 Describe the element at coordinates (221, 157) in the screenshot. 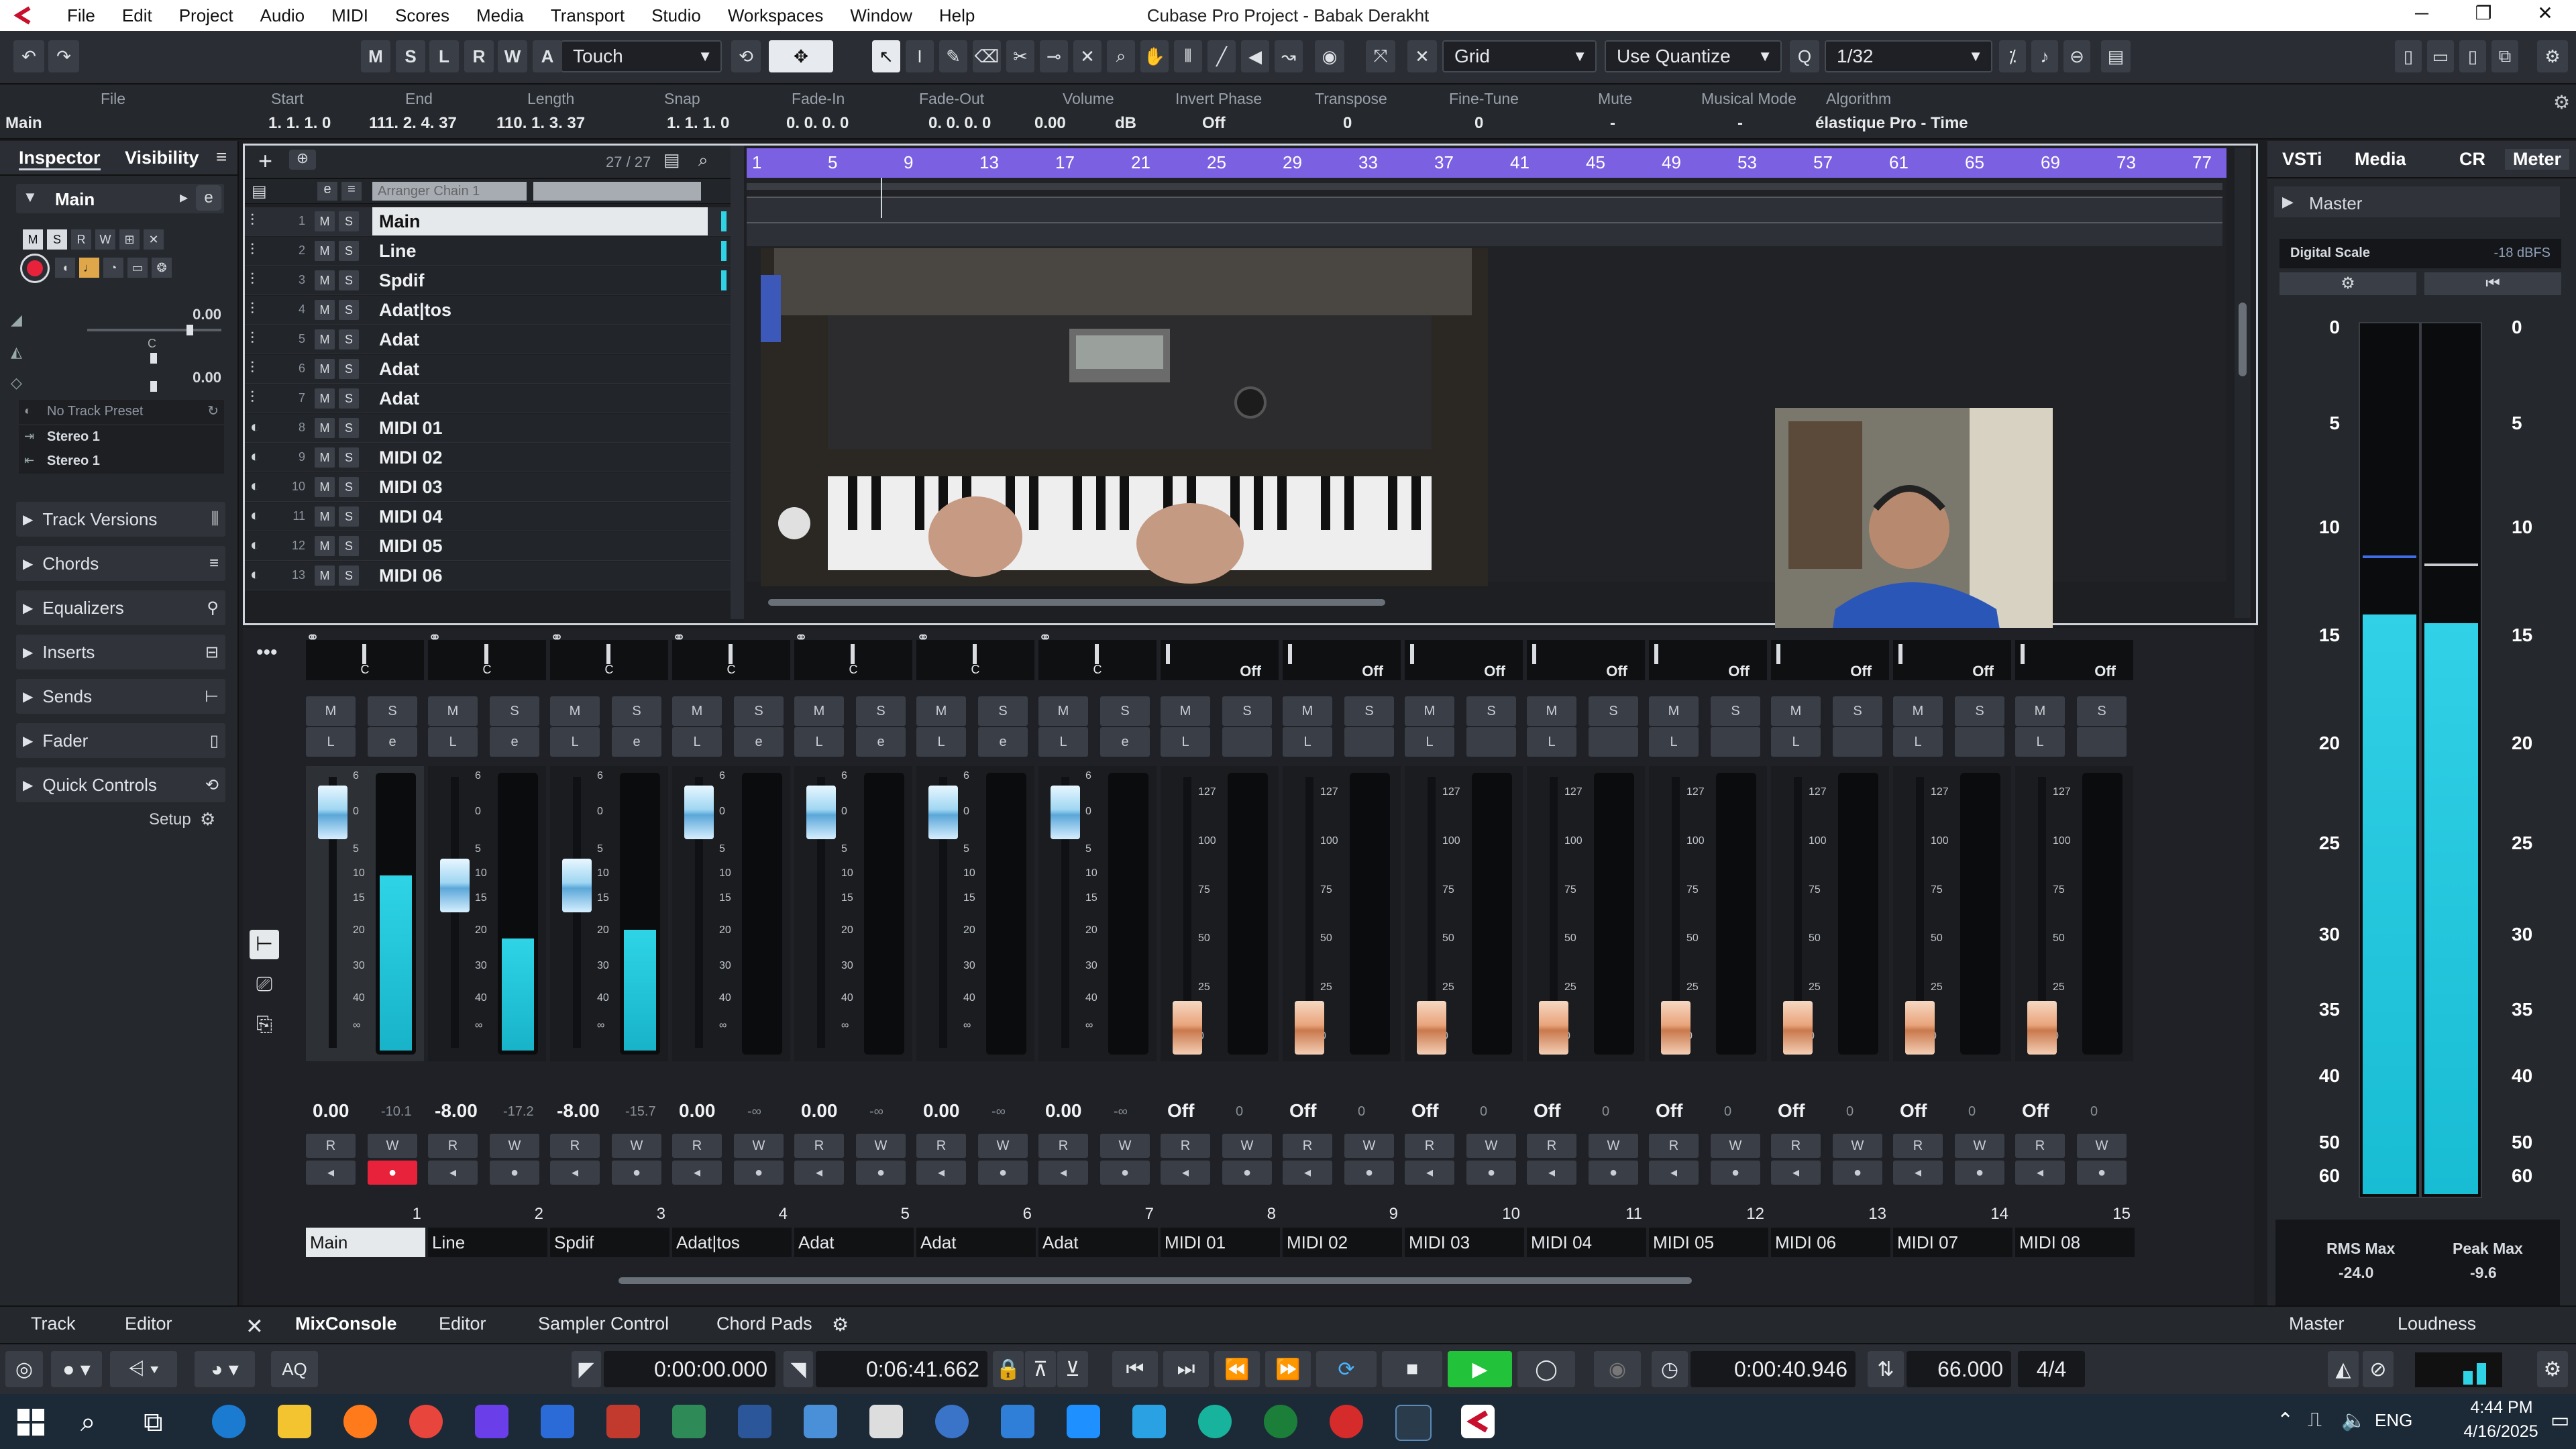

I see `menu-icon: ≡` at that location.